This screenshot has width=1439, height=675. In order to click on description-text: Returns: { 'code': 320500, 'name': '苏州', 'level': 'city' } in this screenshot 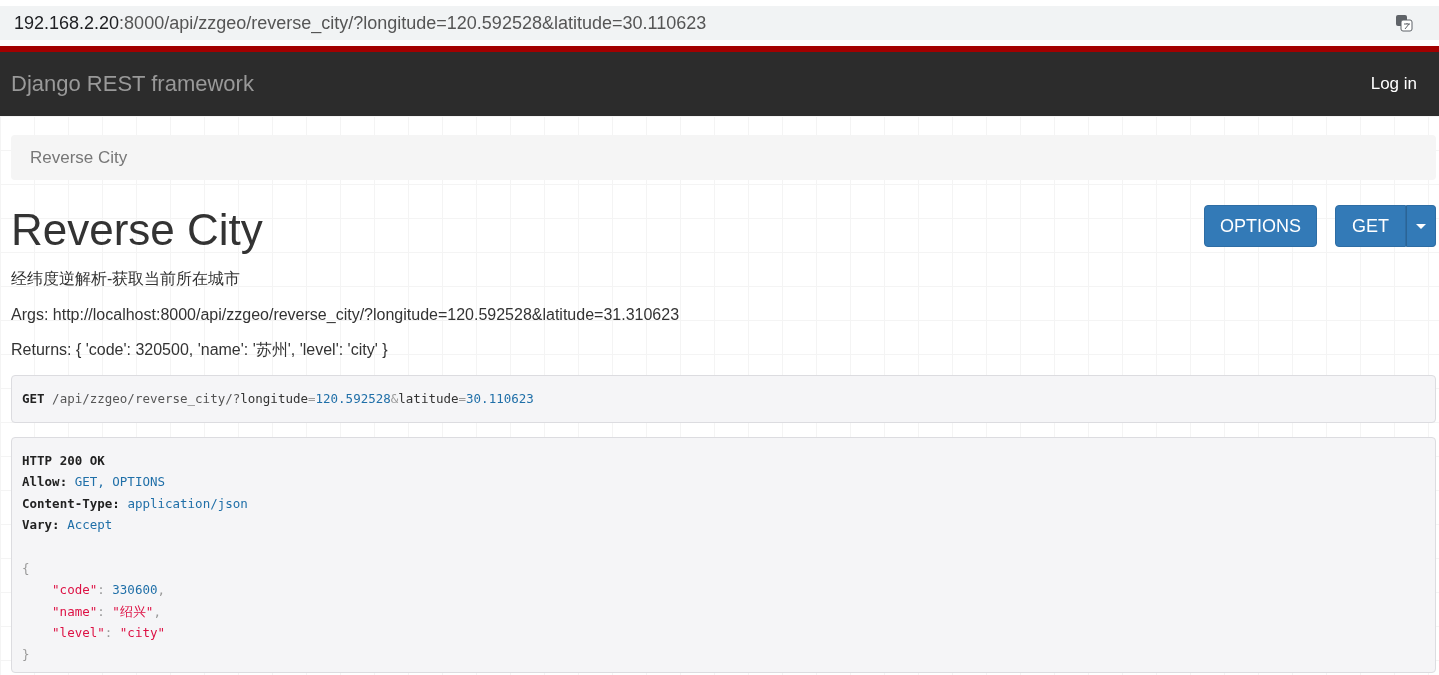, I will do `click(200, 350)`.